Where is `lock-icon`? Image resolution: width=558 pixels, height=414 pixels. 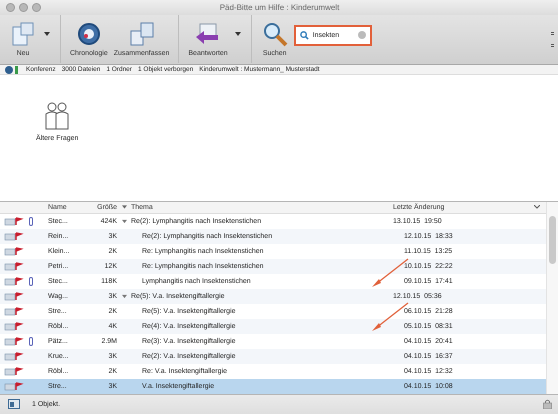
lock-icon is located at coordinates (547, 404).